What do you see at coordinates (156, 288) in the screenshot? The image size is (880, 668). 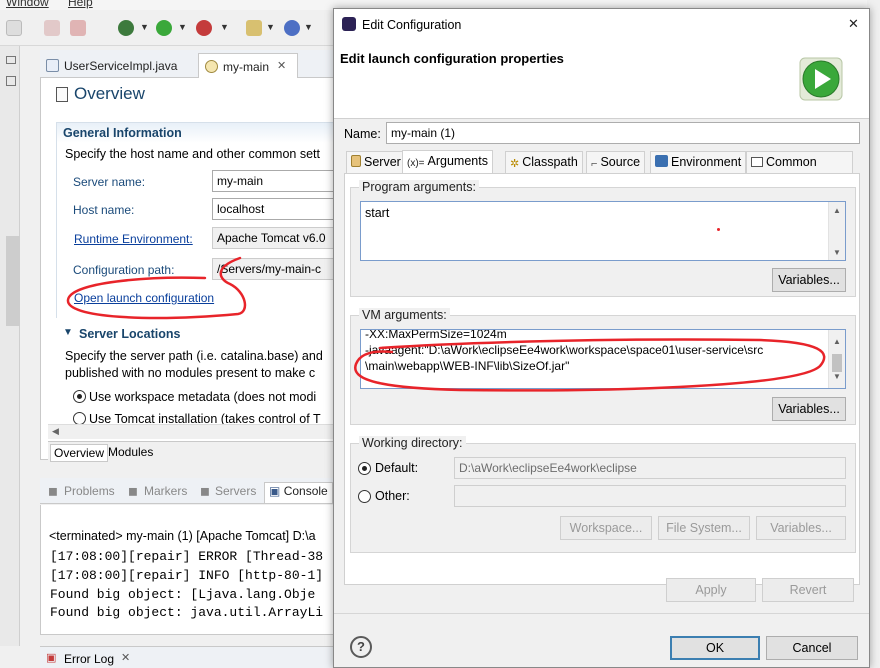 I see `annotation-circle-launch-link` at bounding box center [156, 288].